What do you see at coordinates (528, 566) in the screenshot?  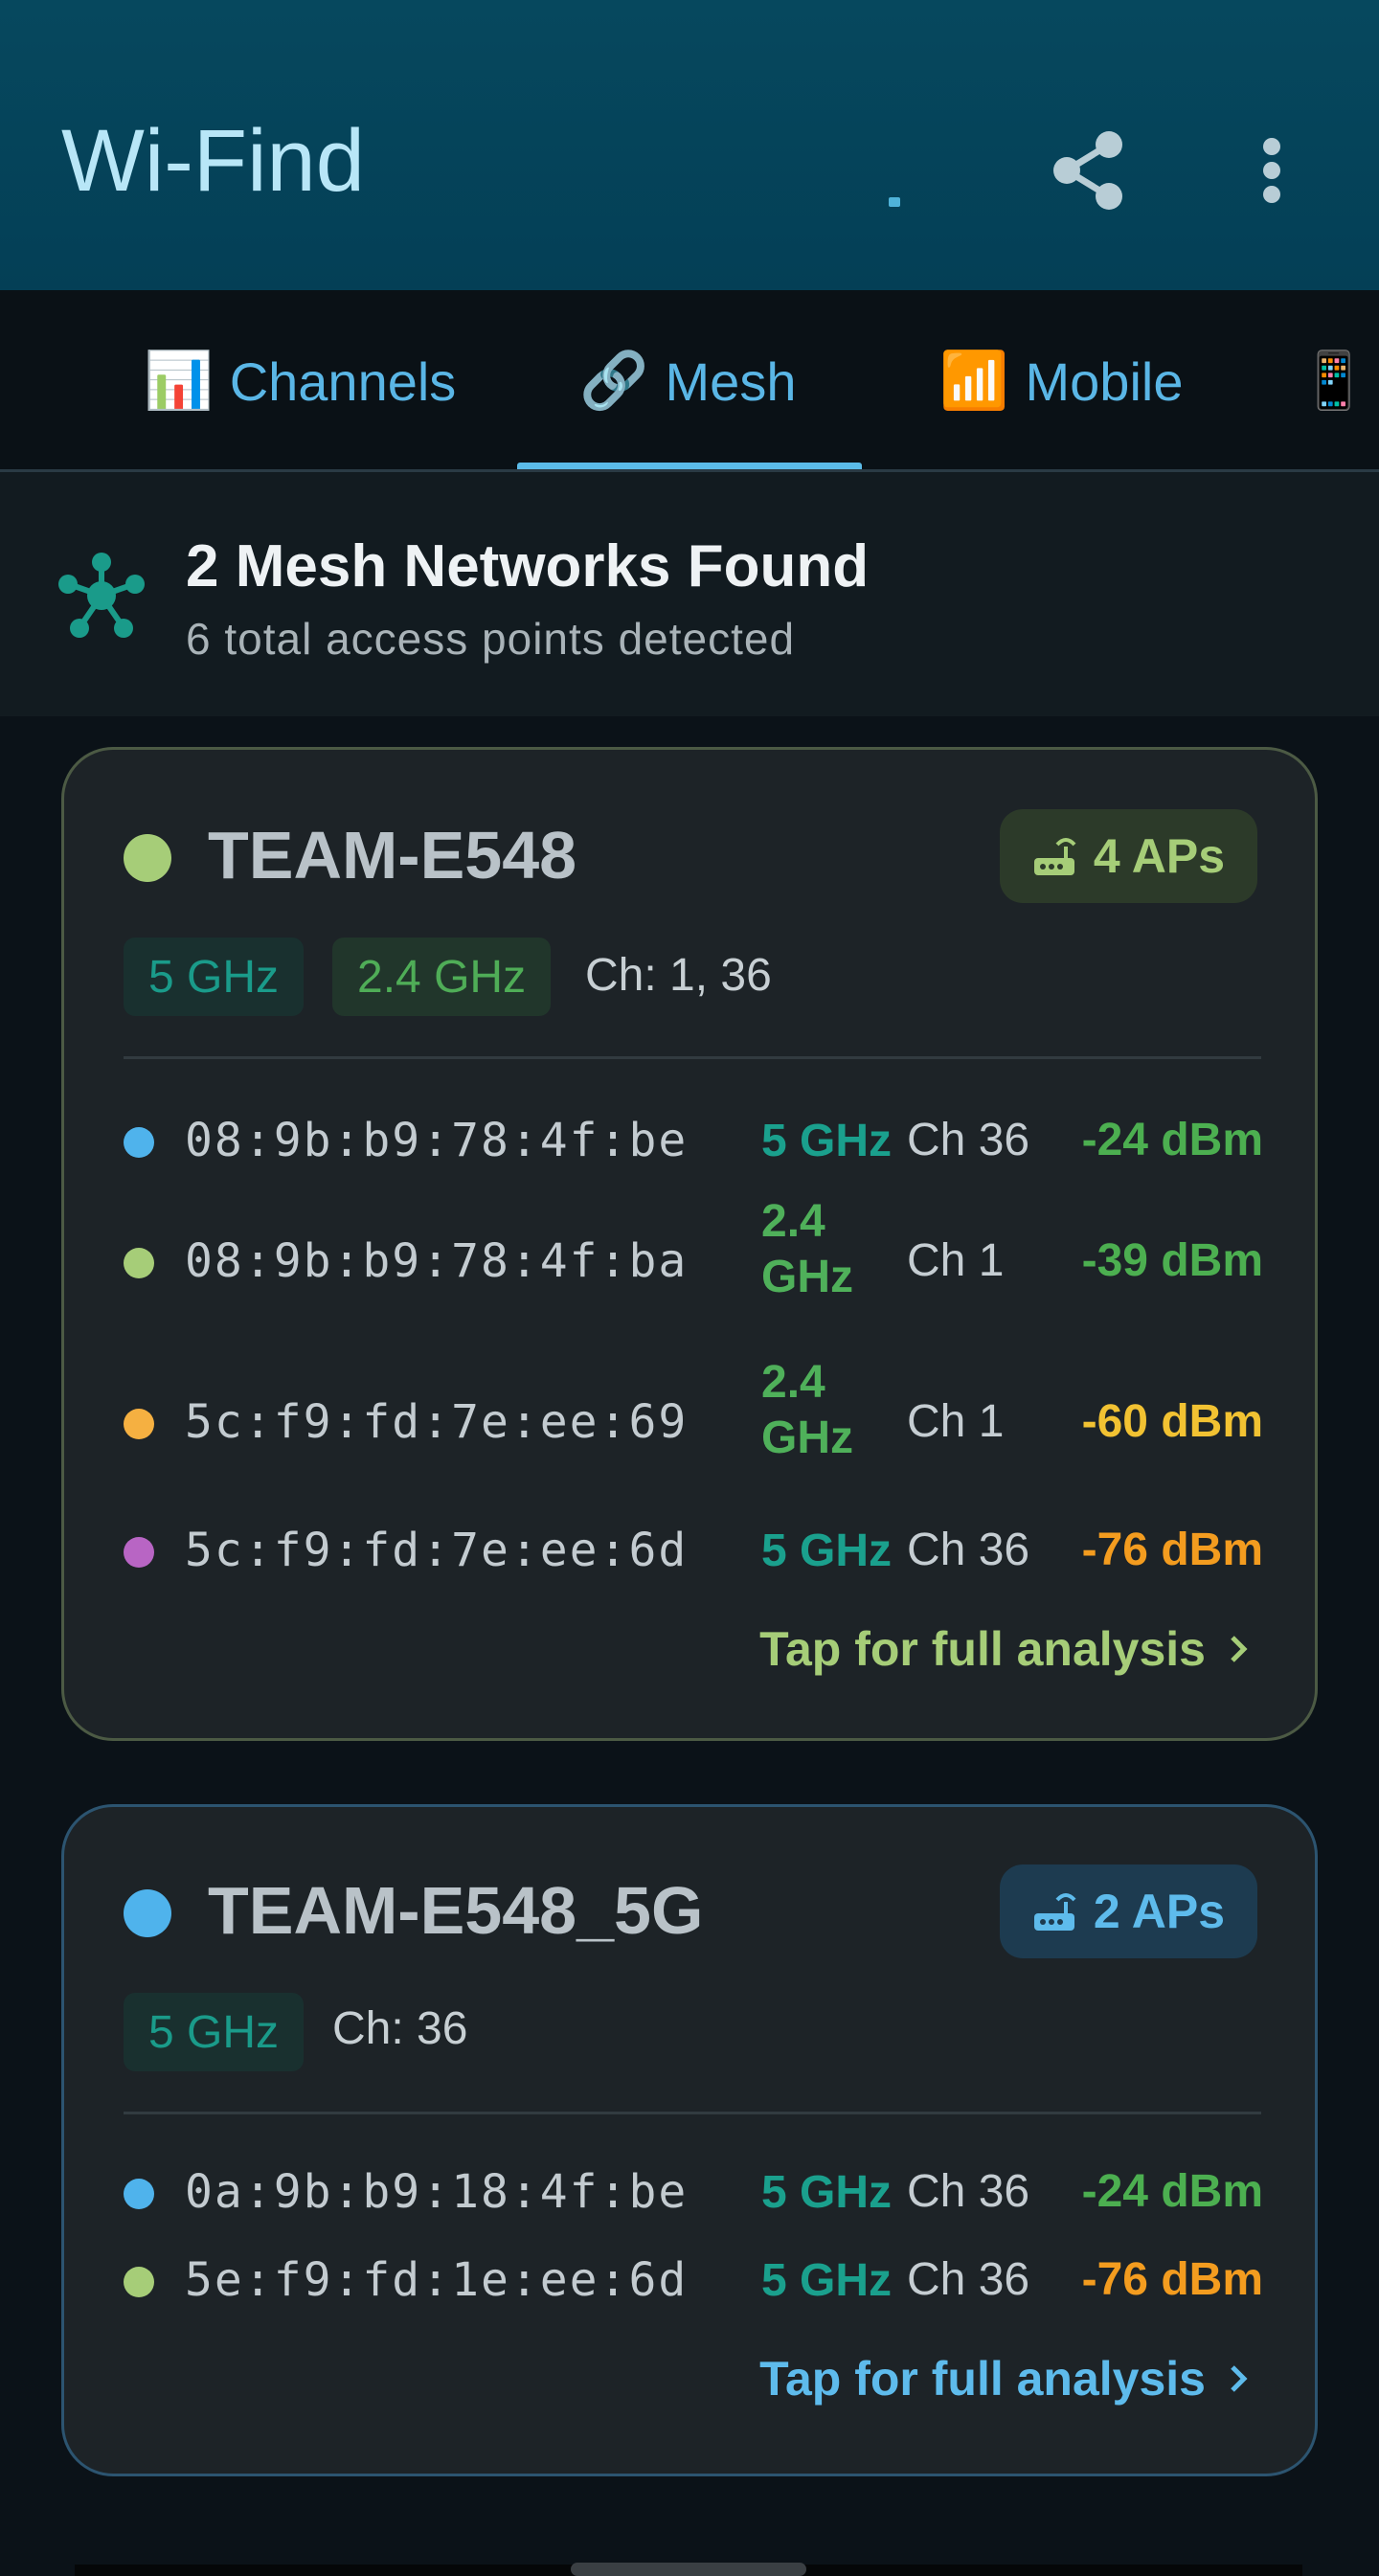 I see `summary-title: 2 Mesh Networks Found` at bounding box center [528, 566].